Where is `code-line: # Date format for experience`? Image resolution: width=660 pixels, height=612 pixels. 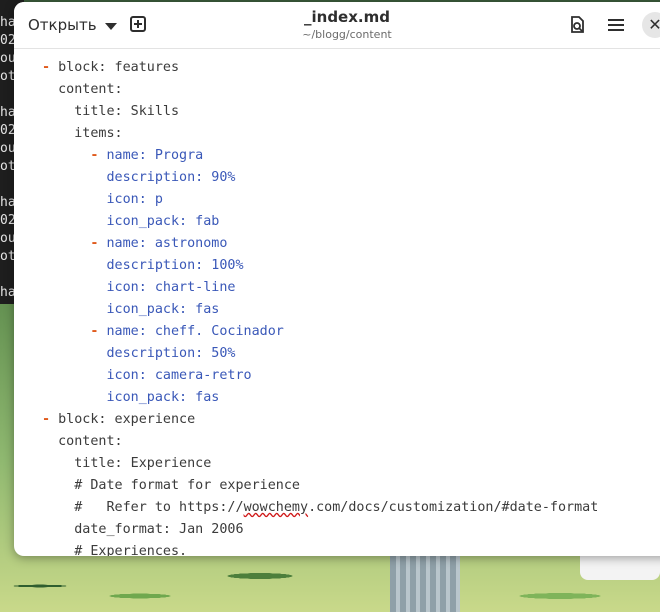 code-line: # Date format for experience is located at coordinates (351, 486).